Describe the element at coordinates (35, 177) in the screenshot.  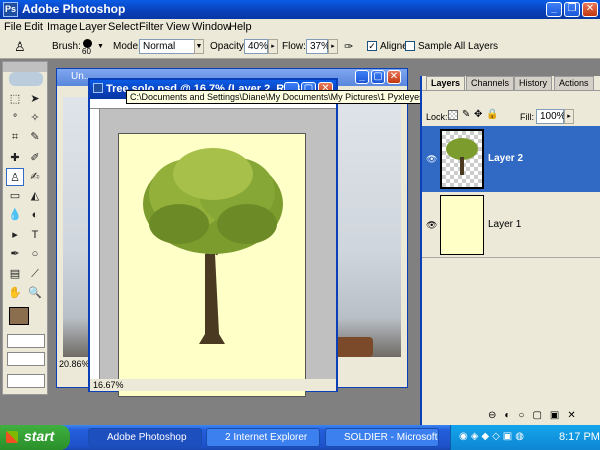
I see `history-brush-icon: ✍` at that location.